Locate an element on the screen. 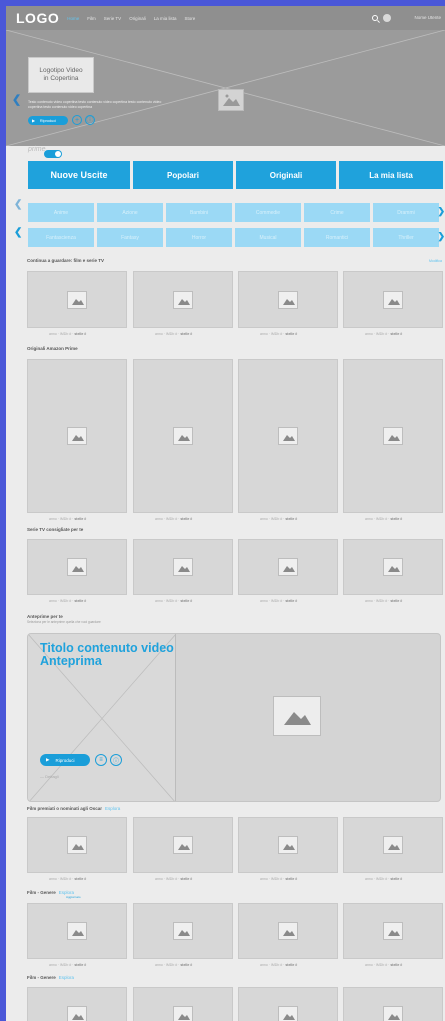 The height and width of the screenshot is (1021, 445). nav-link-series: Serie TV is located at coordinates (112, 18).